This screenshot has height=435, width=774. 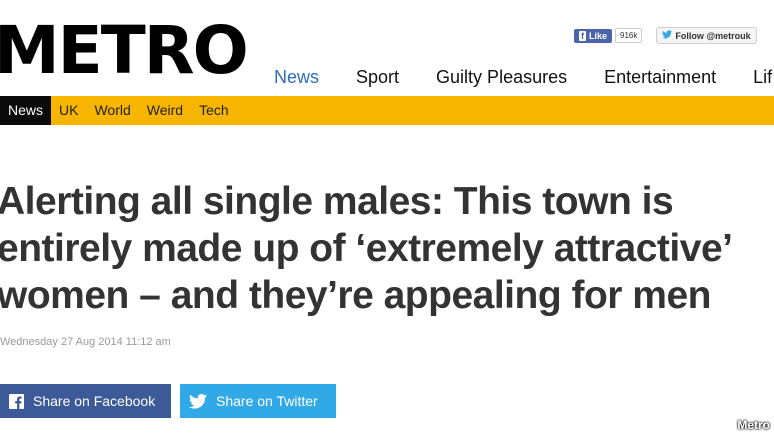 I want to click on facebook-like-button: f Like, so click(x=593, y=35).